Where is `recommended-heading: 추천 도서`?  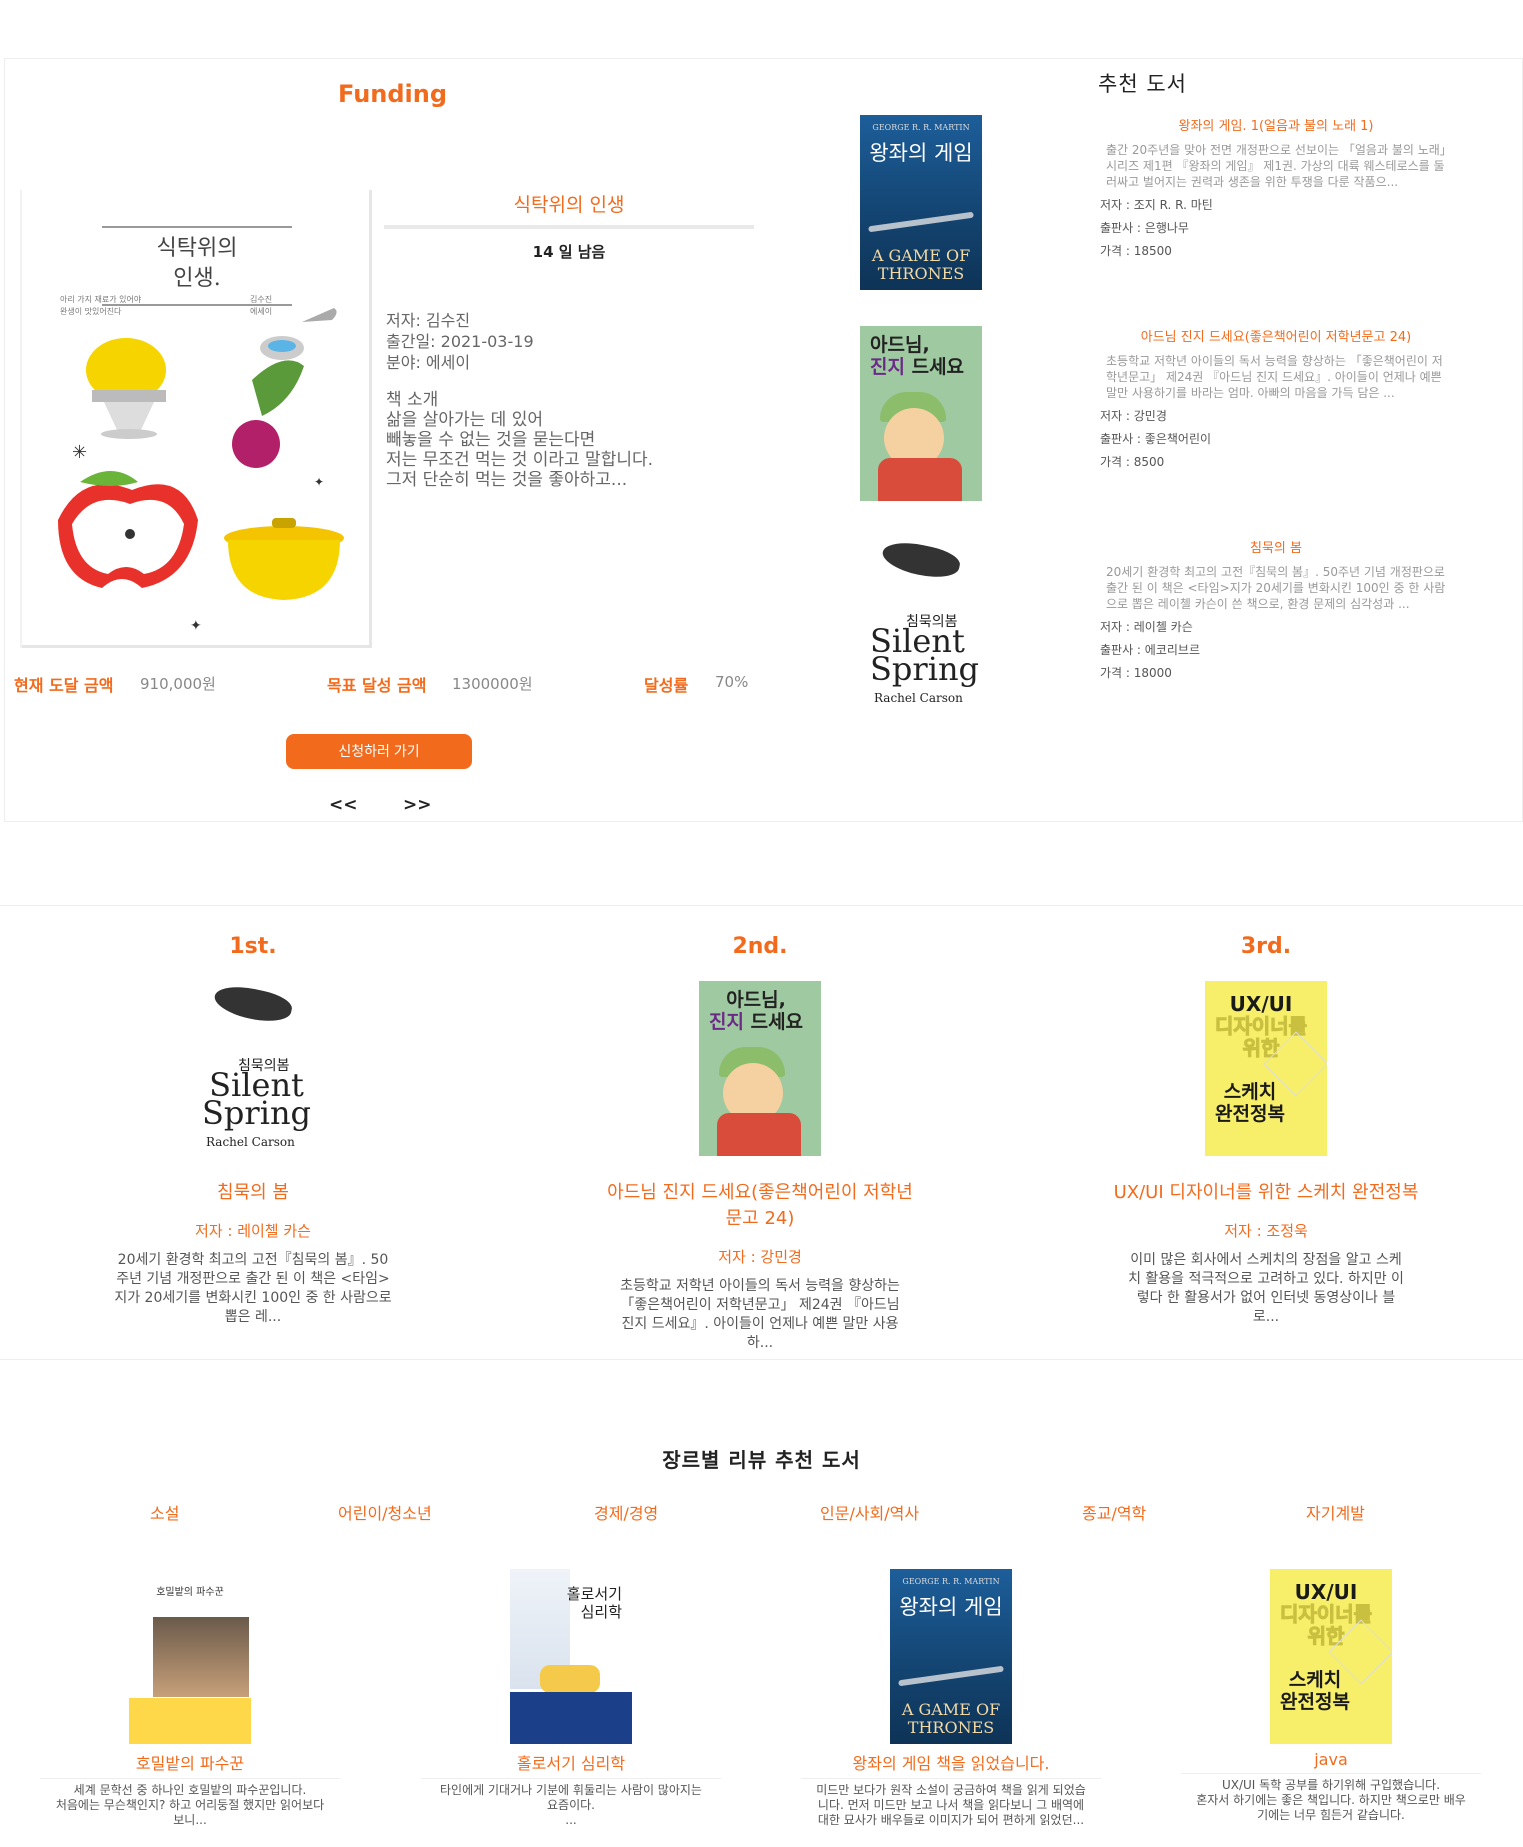
recommended-heading: 추천 도서 is located at coordinates (1142, 84).